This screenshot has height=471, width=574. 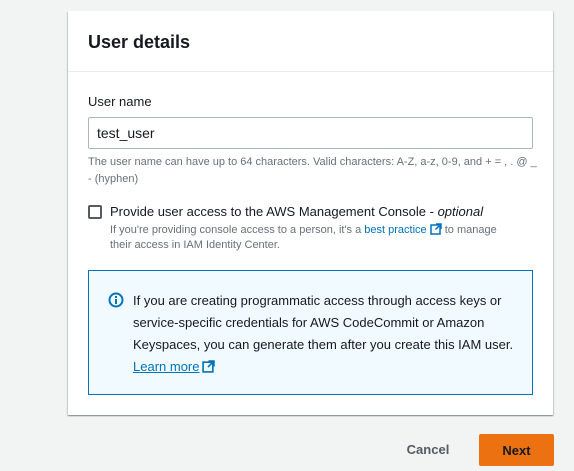 What do you see at coordinates (95, 212) in the screenshot?
I see `console-access-checkbox` at bounding box center [95, 212].